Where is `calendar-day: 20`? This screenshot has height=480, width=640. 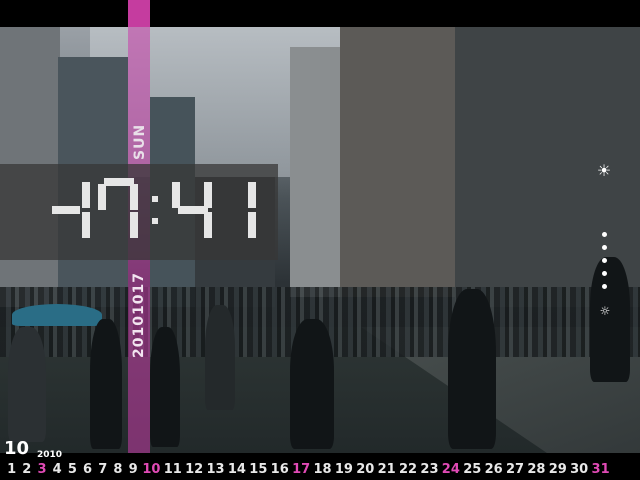 calendar-day: 20 is located at coordinates (365, 470).